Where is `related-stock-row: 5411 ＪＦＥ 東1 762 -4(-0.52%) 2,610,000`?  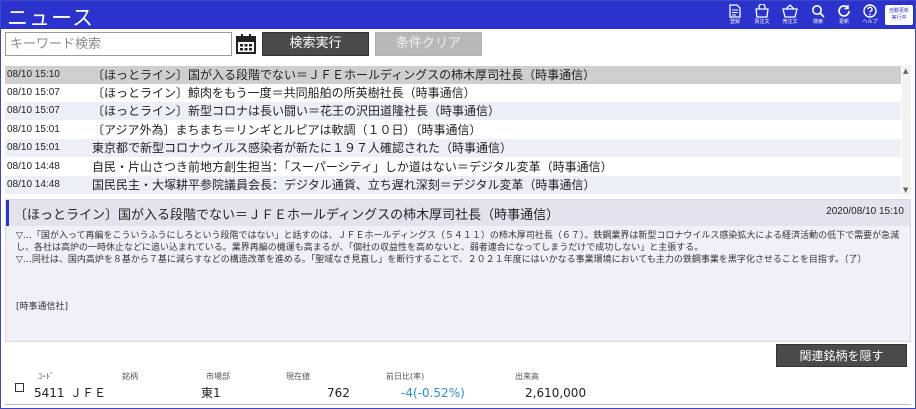
related-stock-row: 5411 ＪＦＥ 東1 762 -4(-0.52%) 2,610,000 is located at coordinates (458, 393).